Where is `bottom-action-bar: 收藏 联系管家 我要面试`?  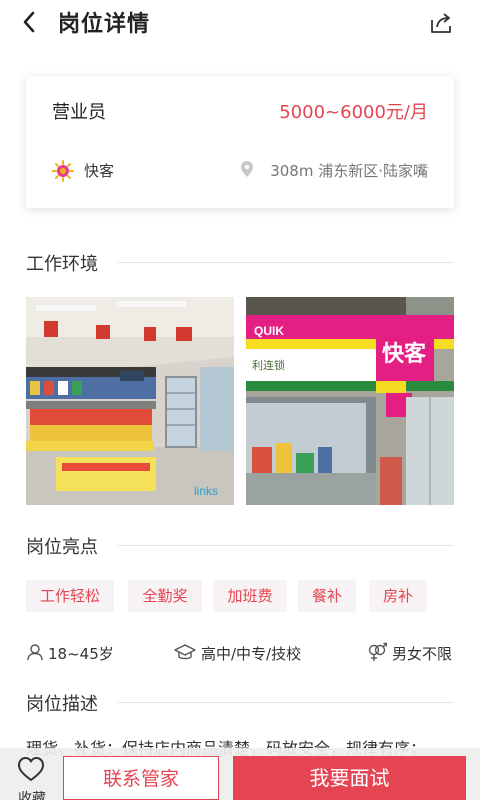 bottom-action-bar: 收藏 联系管家 我要面试 is located at coordinates (240, 774).